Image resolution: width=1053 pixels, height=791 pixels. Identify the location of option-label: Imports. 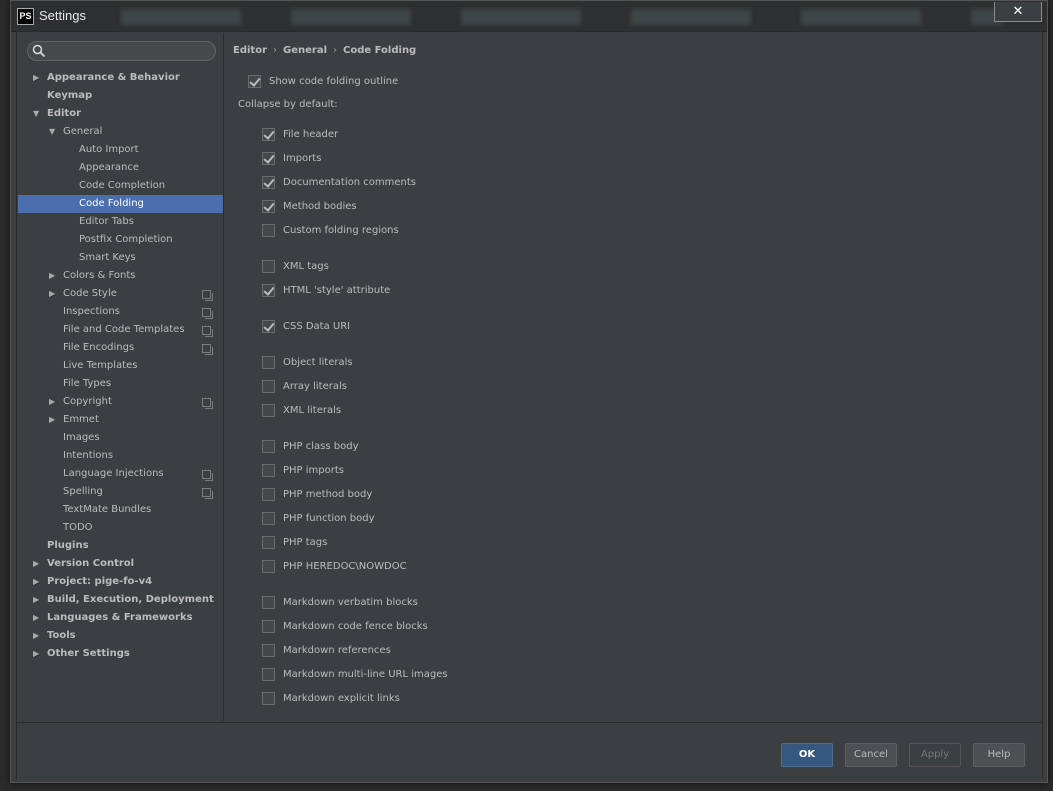
(302, 158).